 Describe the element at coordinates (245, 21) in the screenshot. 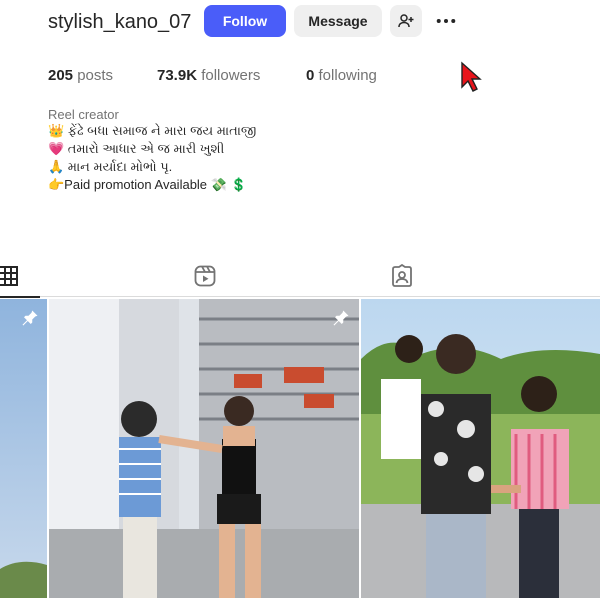

I see `follow-button: Follow` at that location.